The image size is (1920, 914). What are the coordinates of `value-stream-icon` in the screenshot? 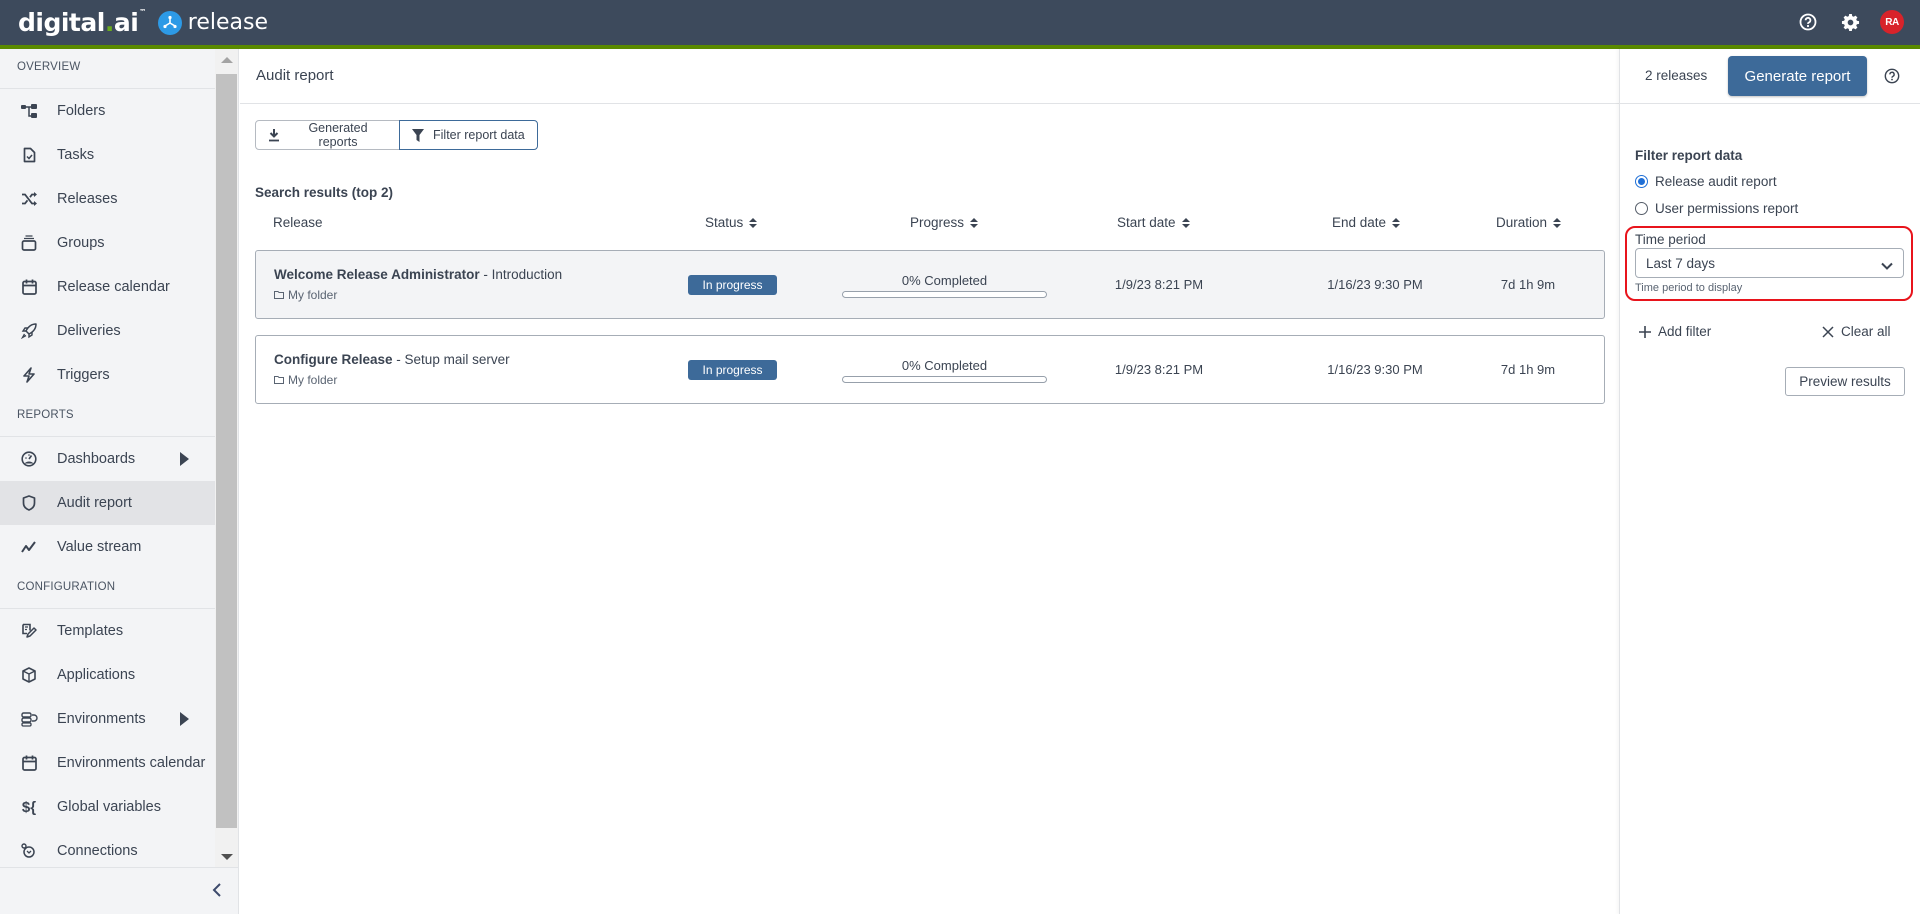 It's located at (29, 547).